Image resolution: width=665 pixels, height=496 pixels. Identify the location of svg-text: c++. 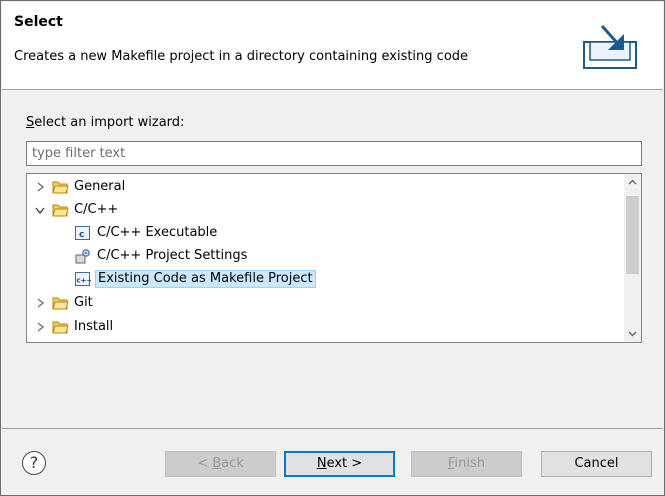
(84, 281).